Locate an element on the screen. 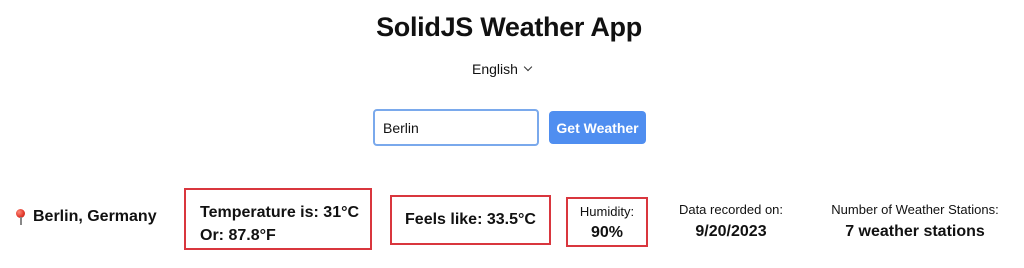  weather-stations-label: Number of Weather Stations: is located at coordinates (915, 209).